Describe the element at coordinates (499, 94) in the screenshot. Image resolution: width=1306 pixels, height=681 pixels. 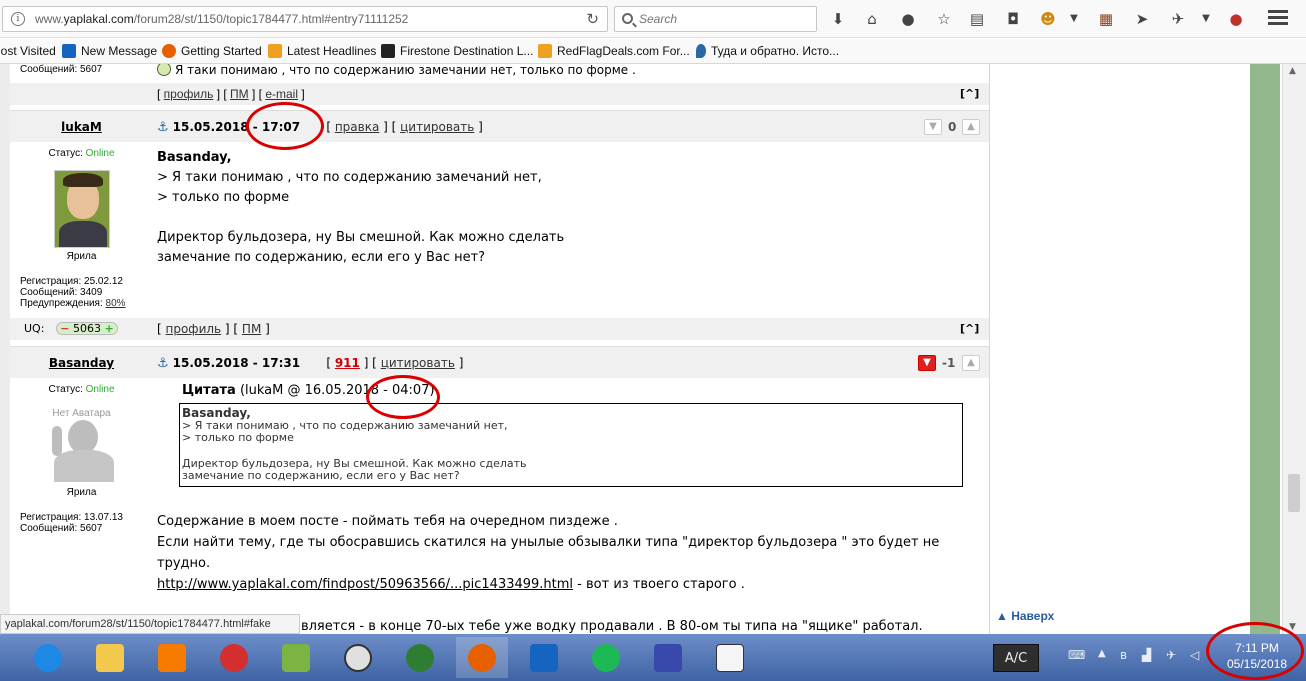
I see `prev-post-footer: [ профиль ] [ ПМ ] [ e-mail ] [^]` at that location.